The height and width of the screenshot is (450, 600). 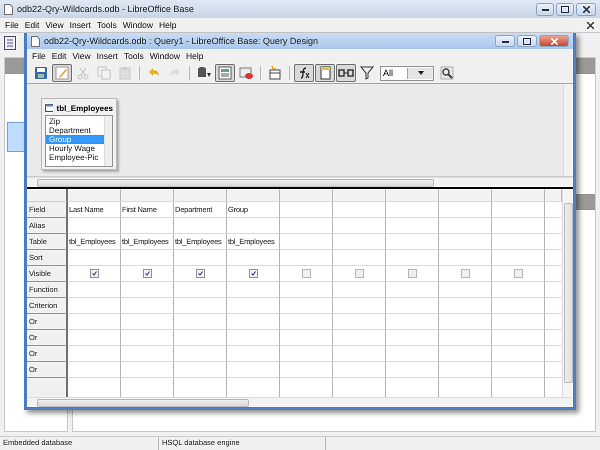 I want to click on menu-item: File, so click(x=39, y=56).